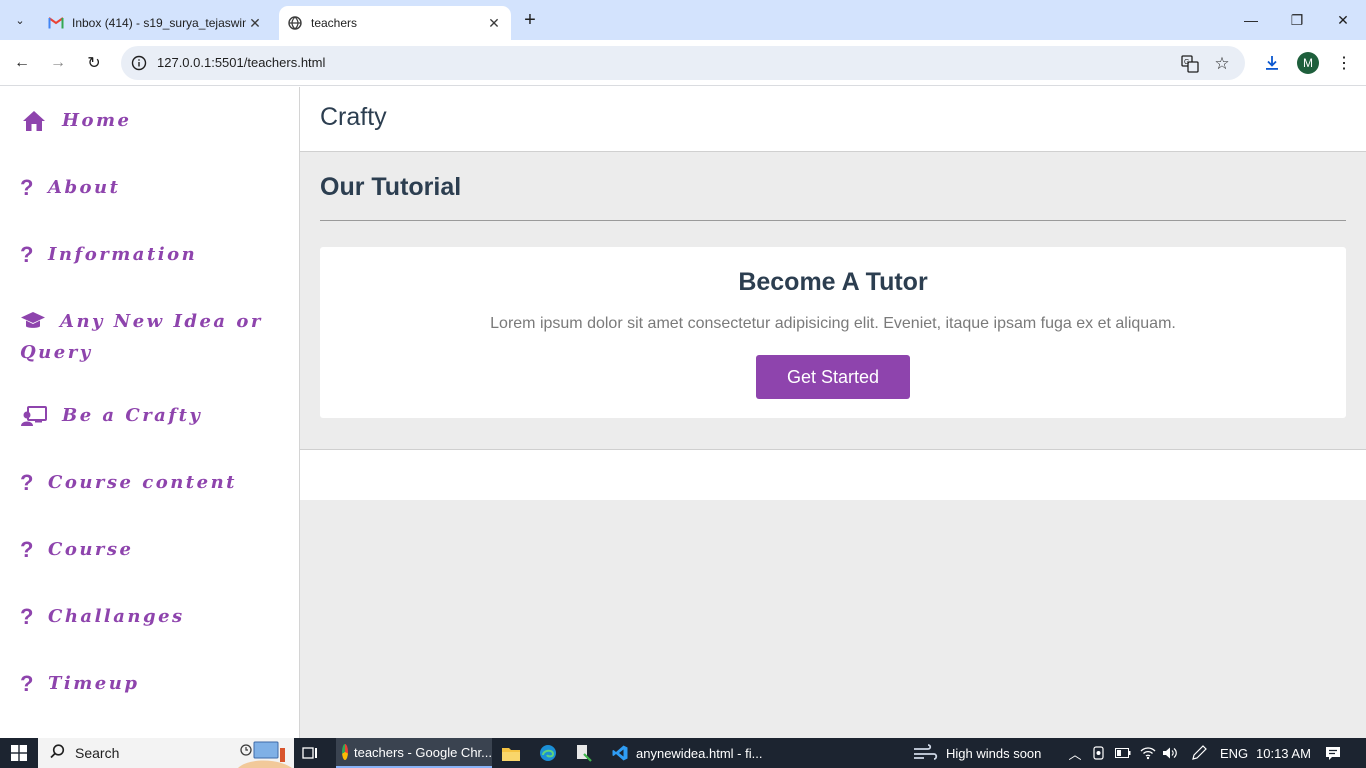 The height and width of the screenshot is (768, 1366). What do you see at coordinates (34, 121) in the screenshot?
I see `home-icon` at bounding box center [34, 121].